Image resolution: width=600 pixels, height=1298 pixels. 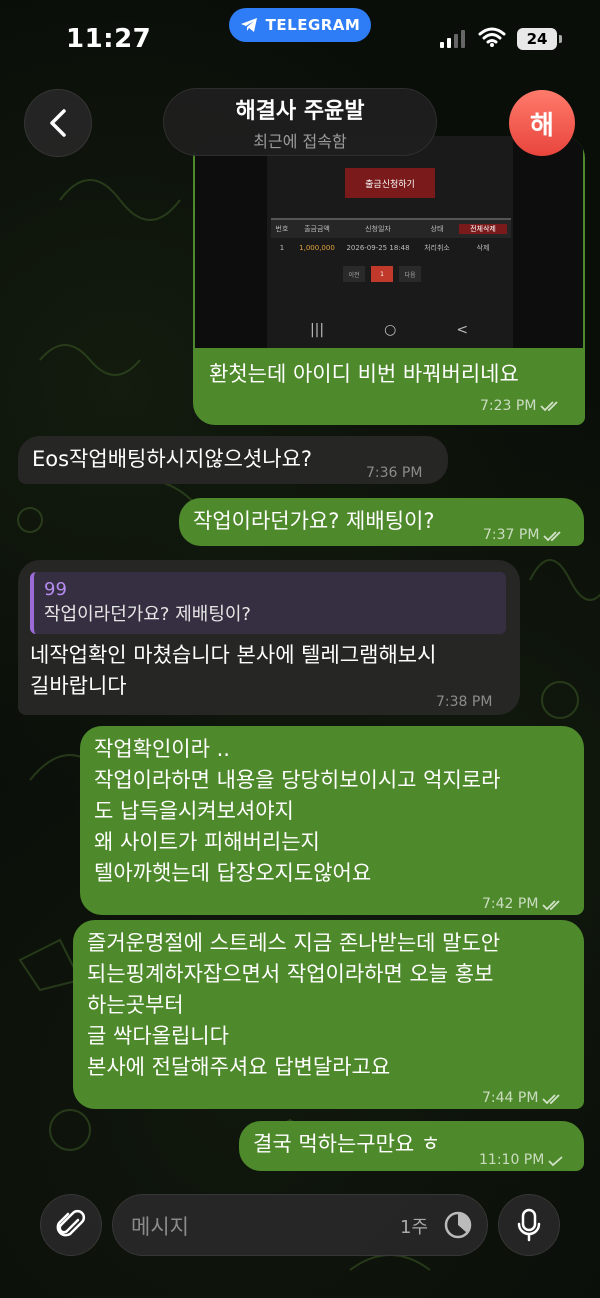 What do you see at coordinates (172, 459) in the screenshot?
I see `message-text: Eos작업배팅하시지않으셧나요?` at bounding box center [172, 459].